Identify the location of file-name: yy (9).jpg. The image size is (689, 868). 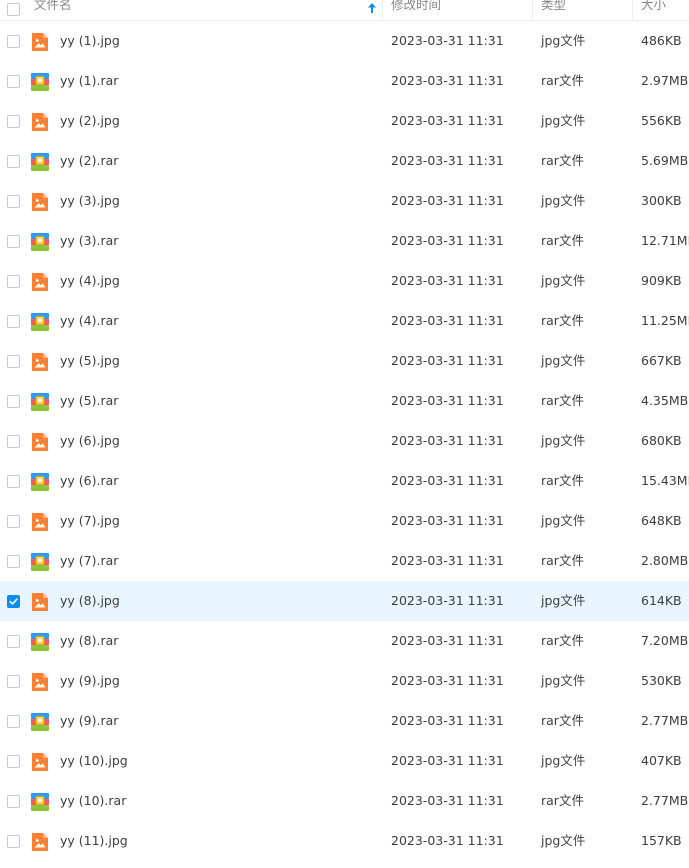
(90, 681).